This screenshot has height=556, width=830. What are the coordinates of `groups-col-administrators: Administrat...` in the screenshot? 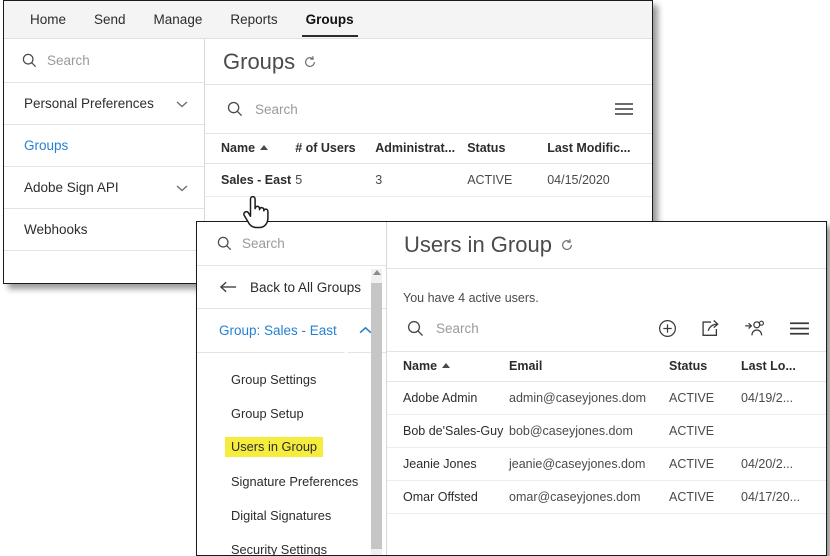 It's located at (421, 148).